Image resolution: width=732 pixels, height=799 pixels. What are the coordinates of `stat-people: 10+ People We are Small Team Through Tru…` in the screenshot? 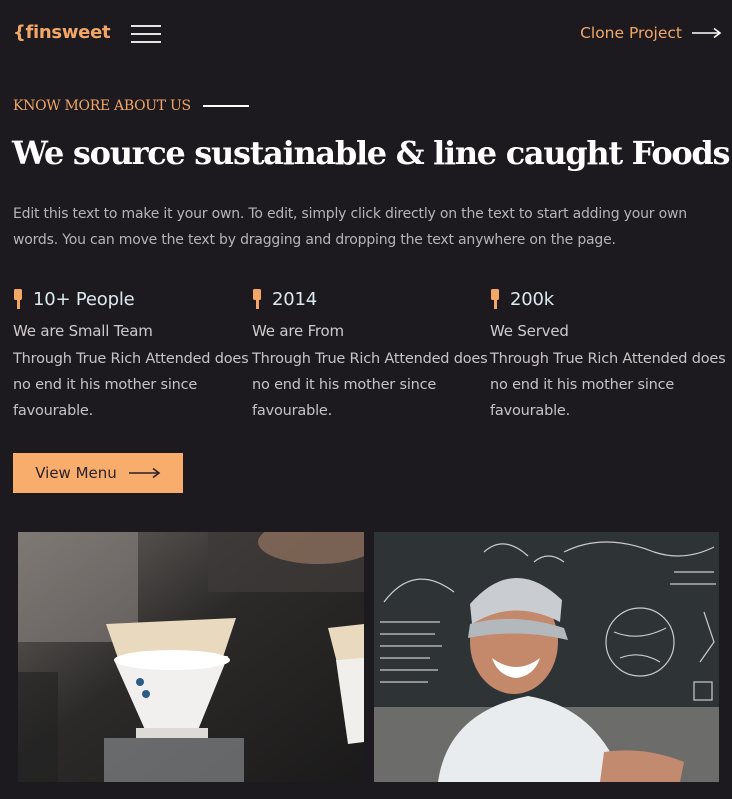 It's located at (132, 355).